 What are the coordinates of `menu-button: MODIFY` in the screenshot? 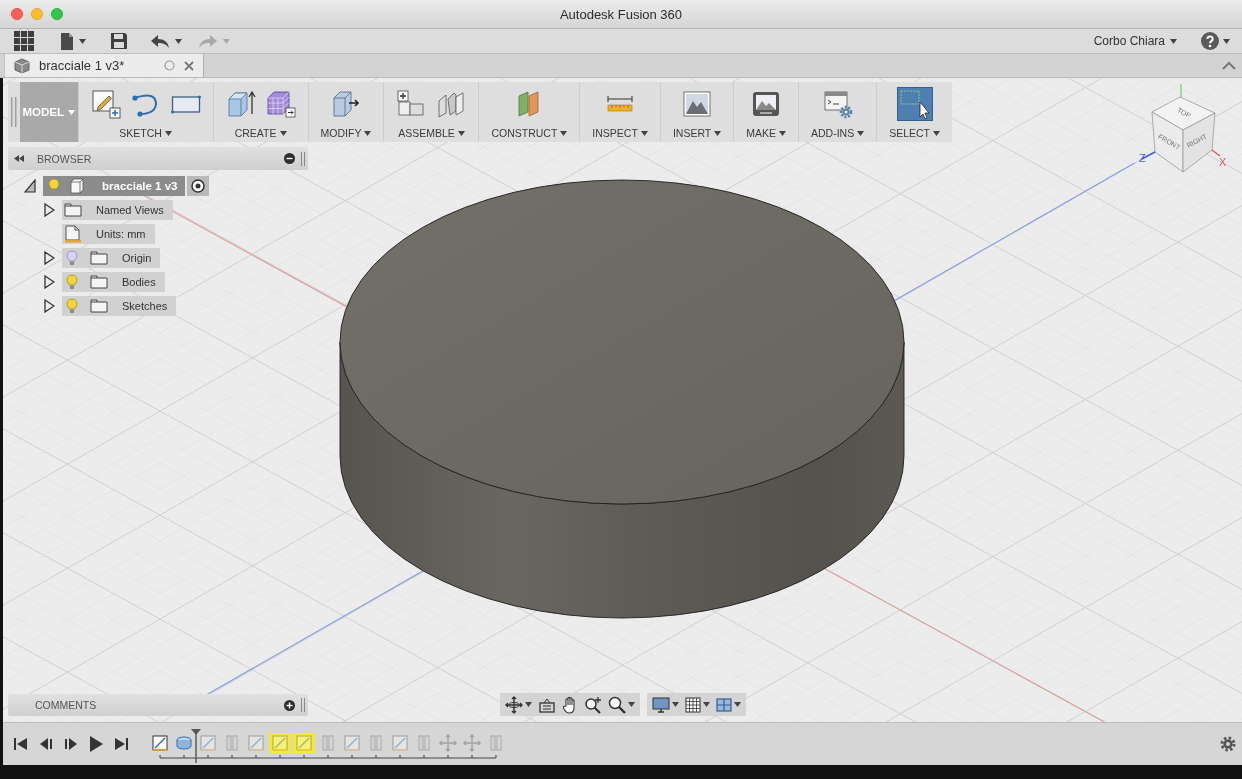 It's located at (346, 133).